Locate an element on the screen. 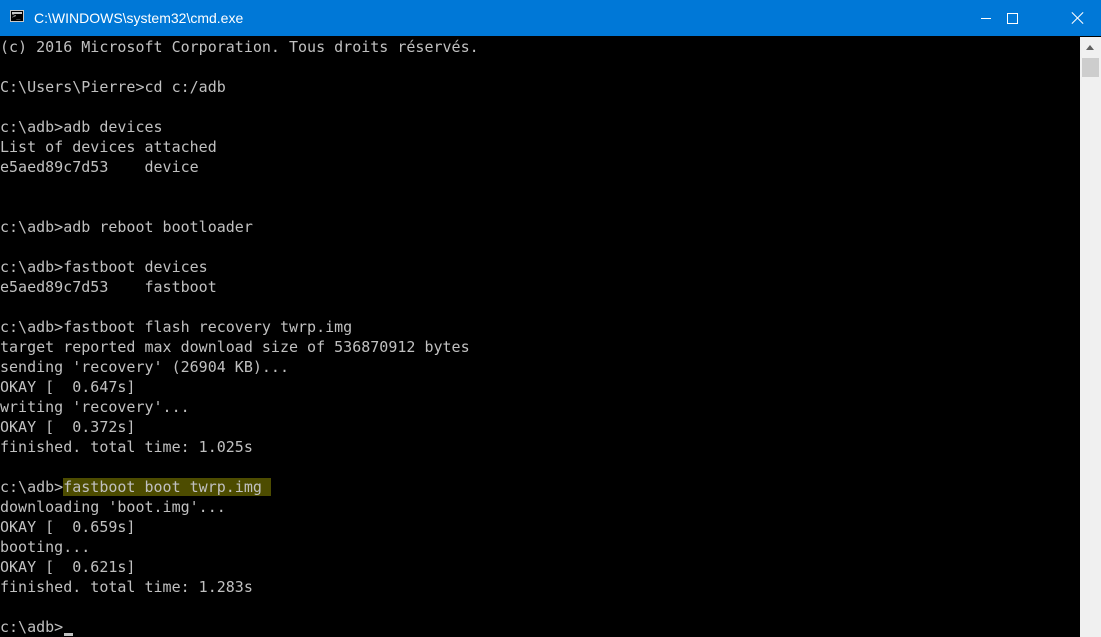  console-line: c:\adb>adb devices is located at coordinates (81, 127).